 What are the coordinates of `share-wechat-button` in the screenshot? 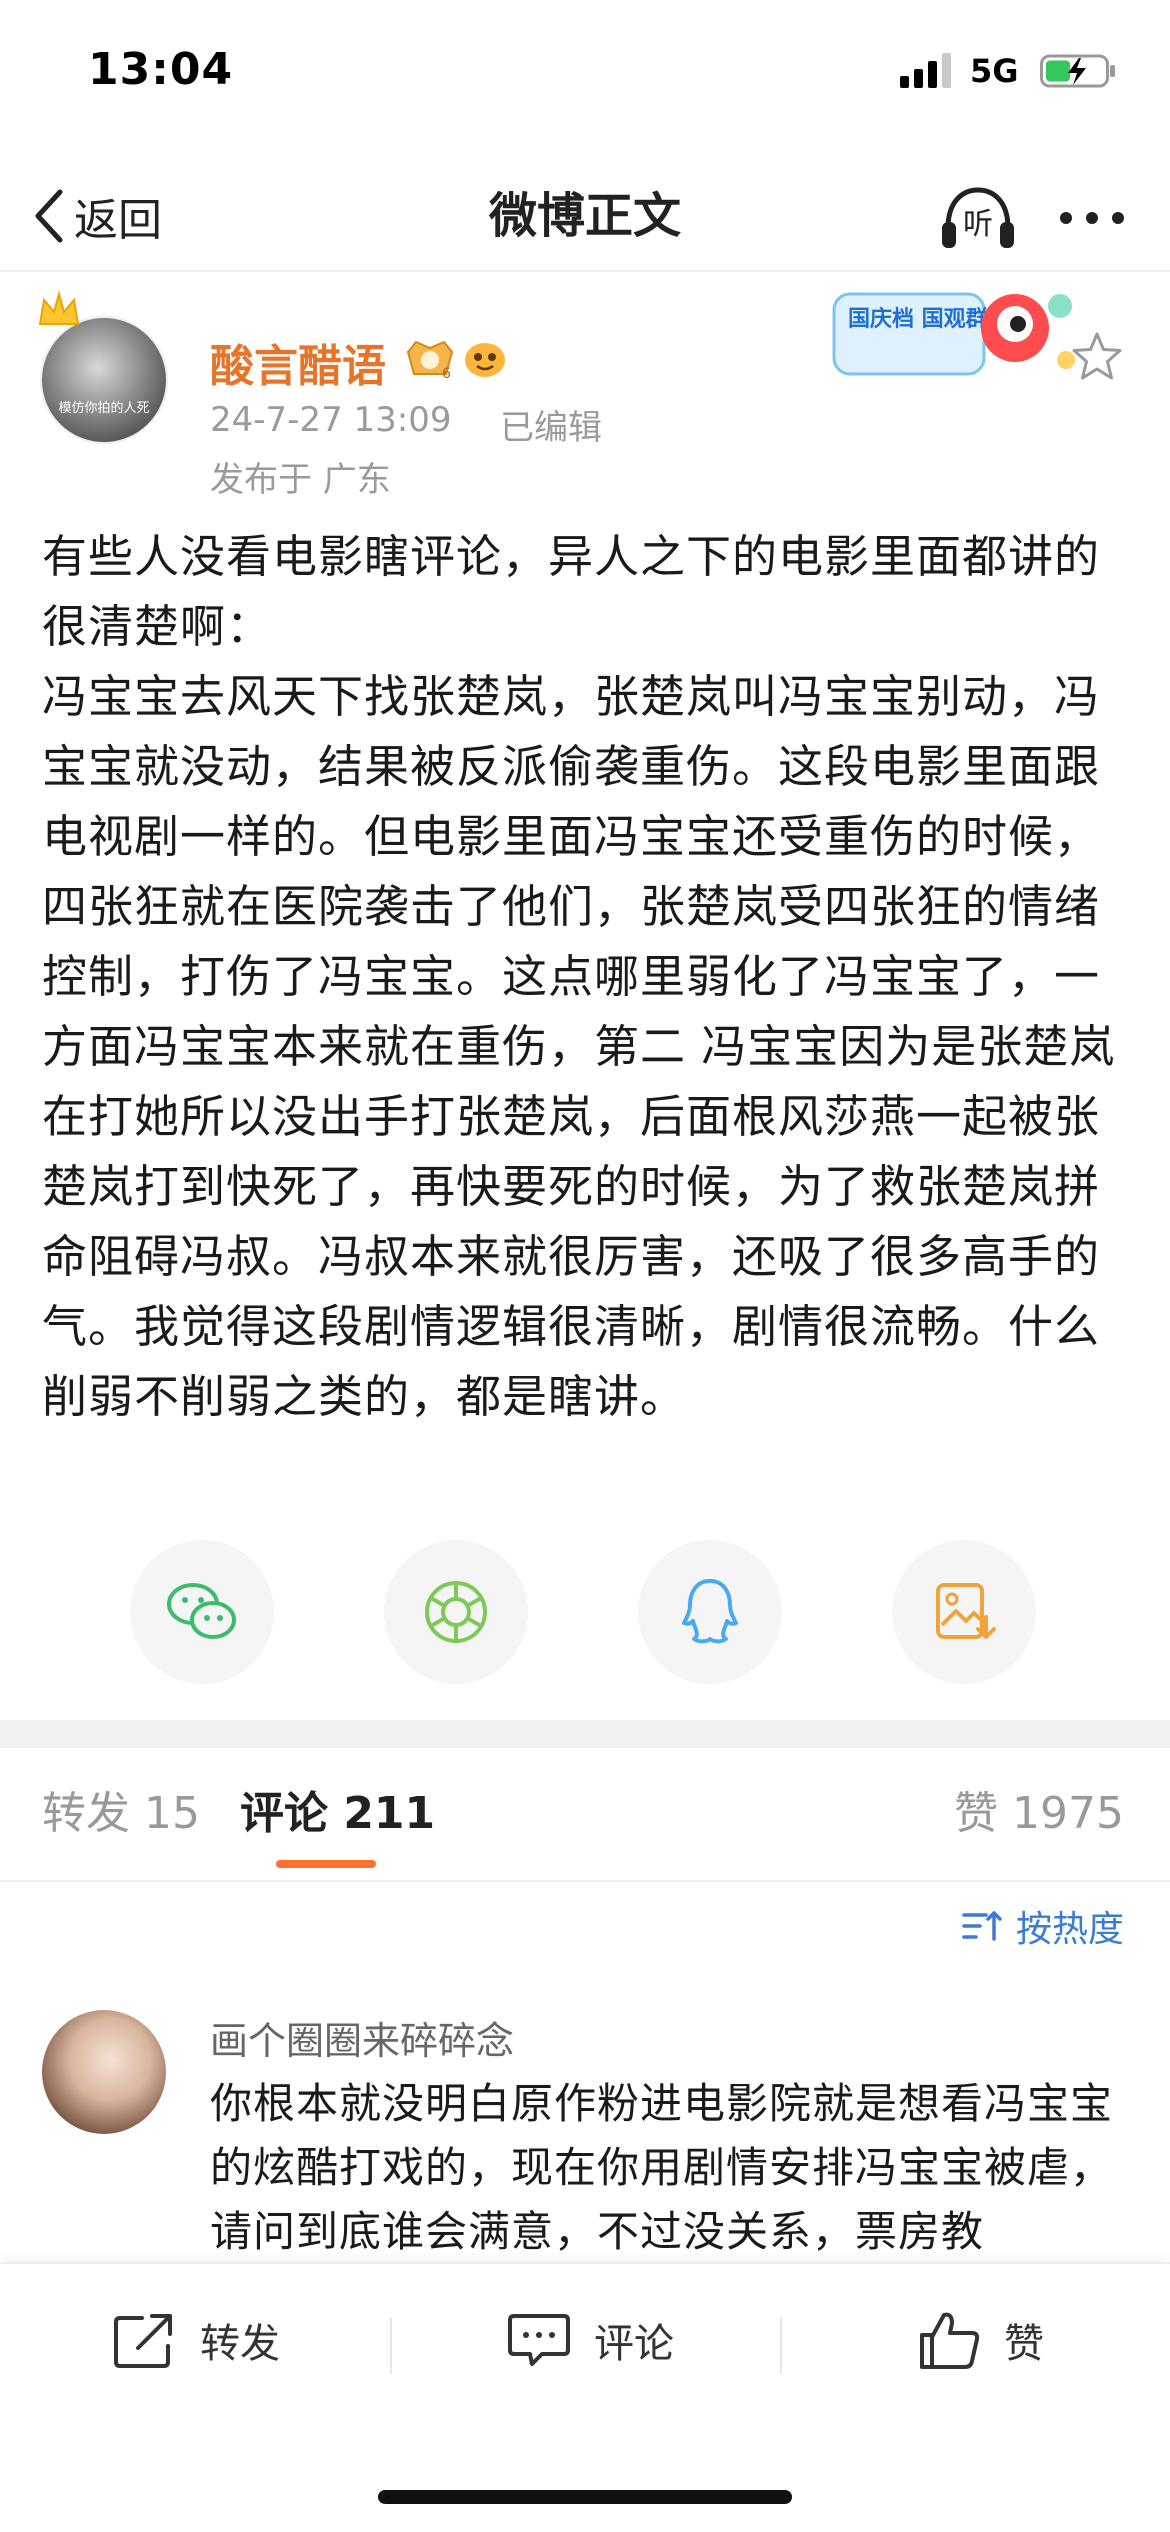 It's located at (202, 1612).